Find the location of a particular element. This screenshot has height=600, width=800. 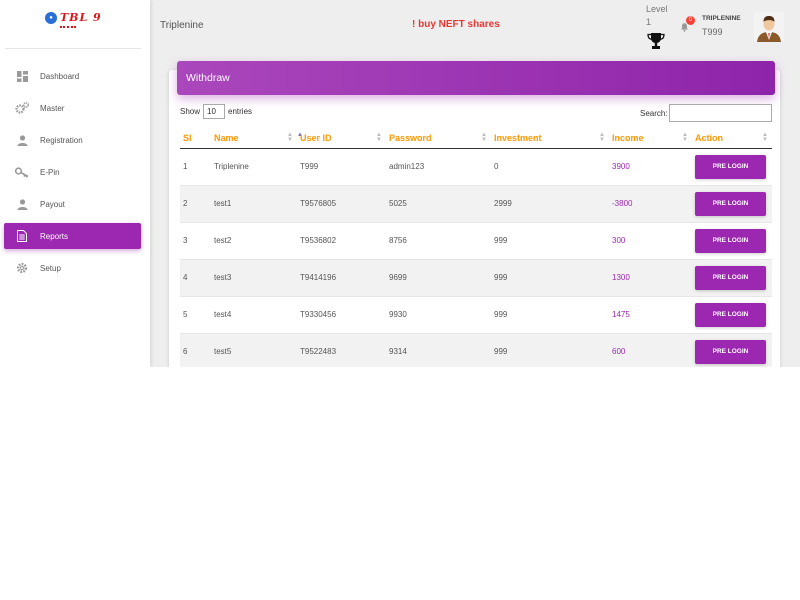

table-row: 4 test3 T9414196 9699 999 1300 PRE LOGIN is located at coordinates (476, 278).